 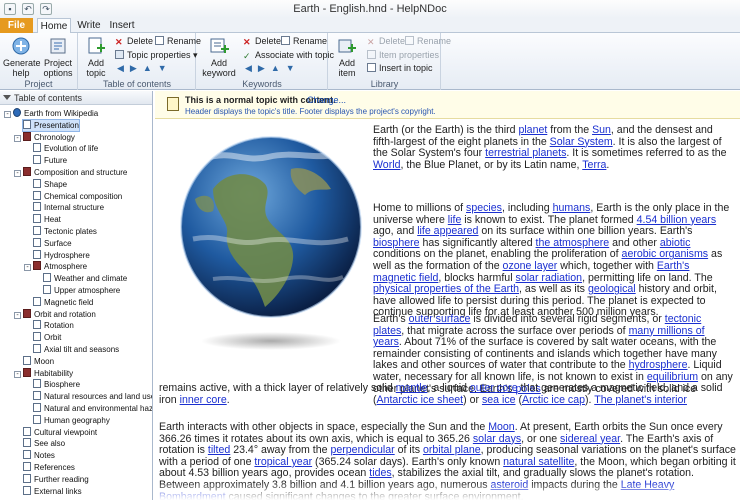 What do you see at coordinates (396, 243) in the screenshot?
I see `hyperlink: biosphere` at bounding box center [396, 243].